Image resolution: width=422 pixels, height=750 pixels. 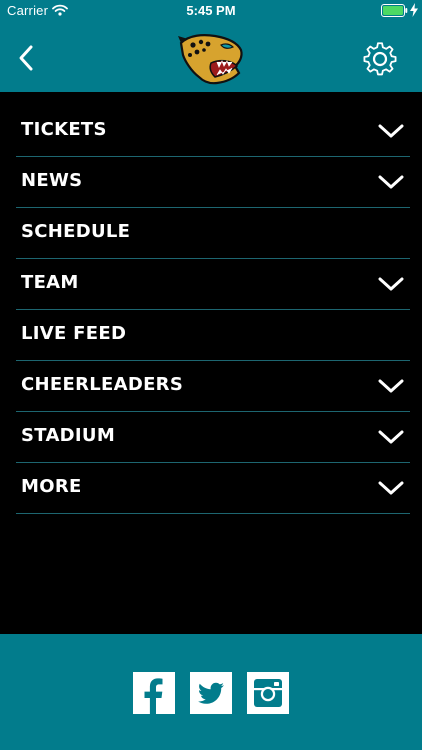 I want to click on menu-item-cheerleaders: CHEERLEADERS, so click(x=213, y=386).